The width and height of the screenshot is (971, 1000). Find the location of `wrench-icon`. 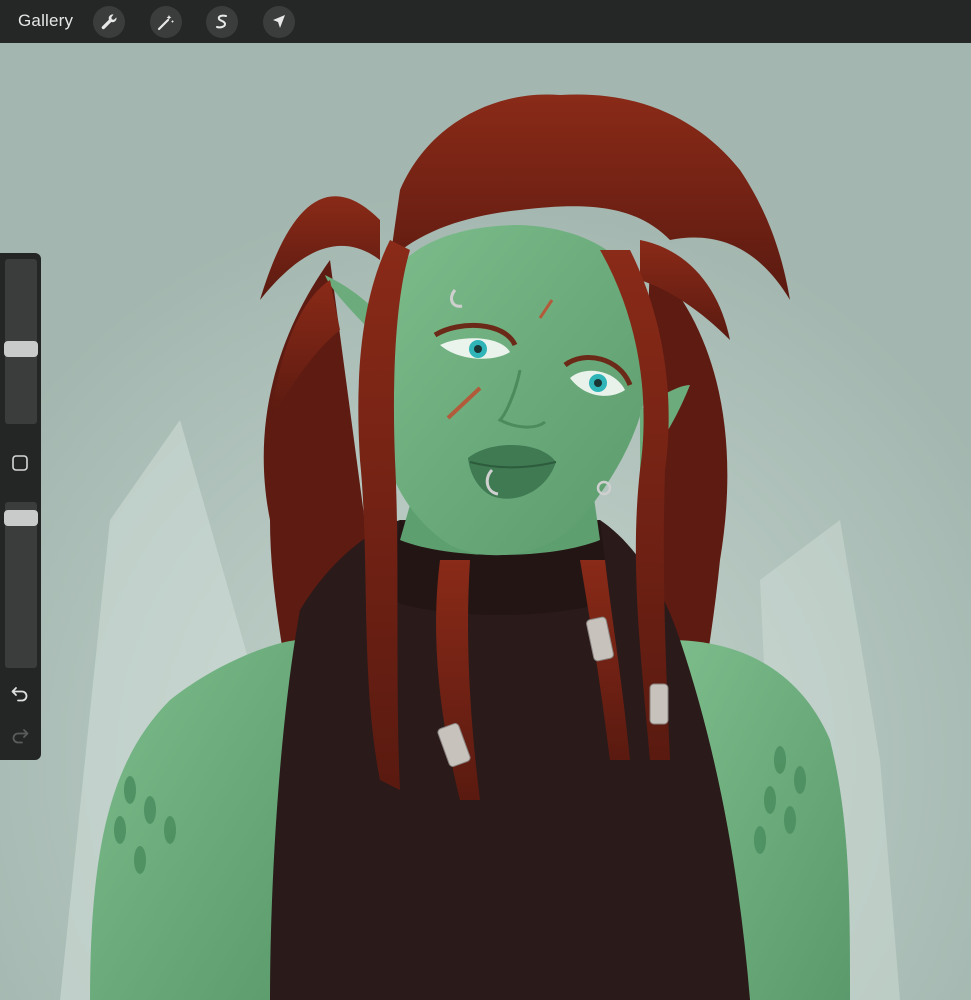

wrench-icon is located at coordinates (109, 22).